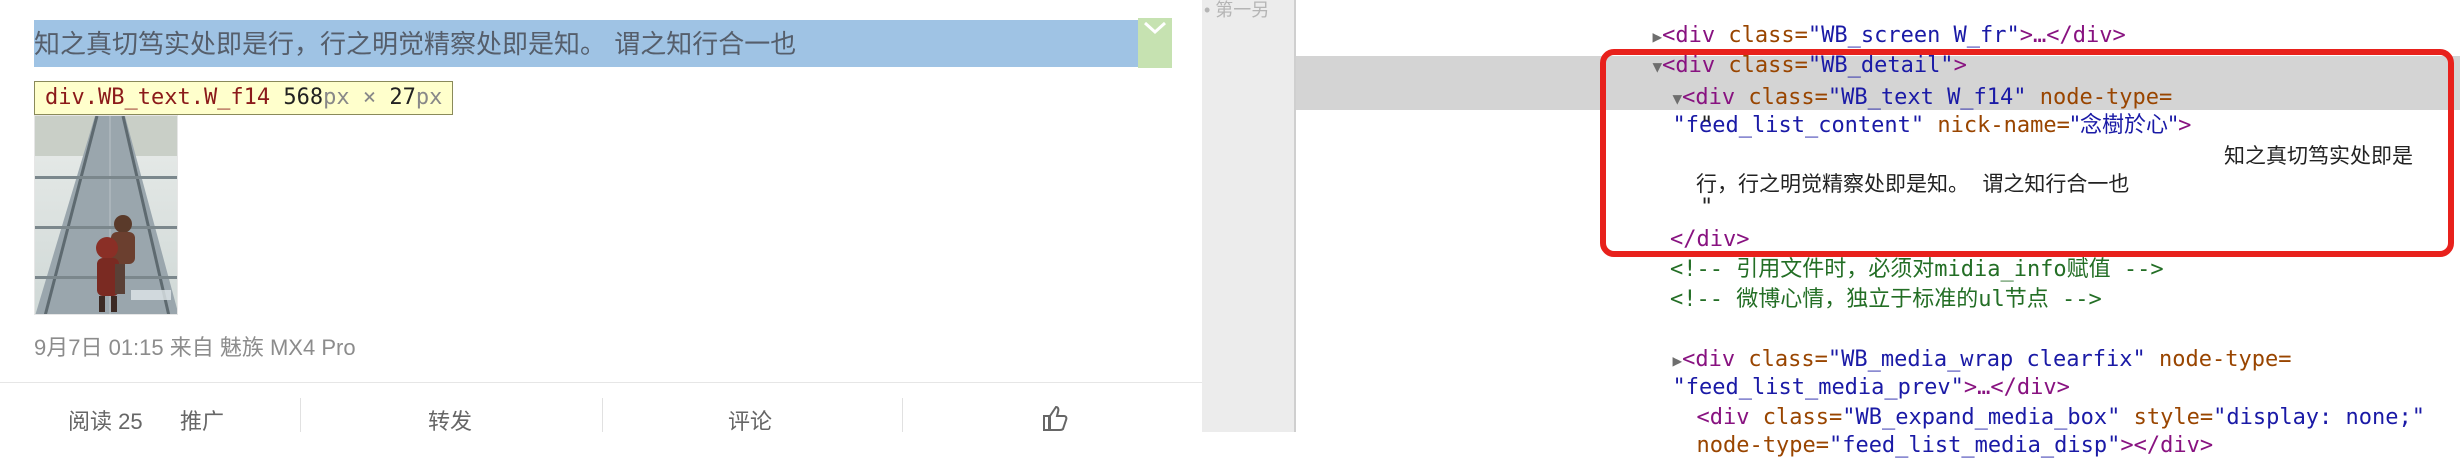  What do you see at coordinates (1155, 28) in the screenshot?
I see `chevron-down-icon` at bounding box center [1155, 28].